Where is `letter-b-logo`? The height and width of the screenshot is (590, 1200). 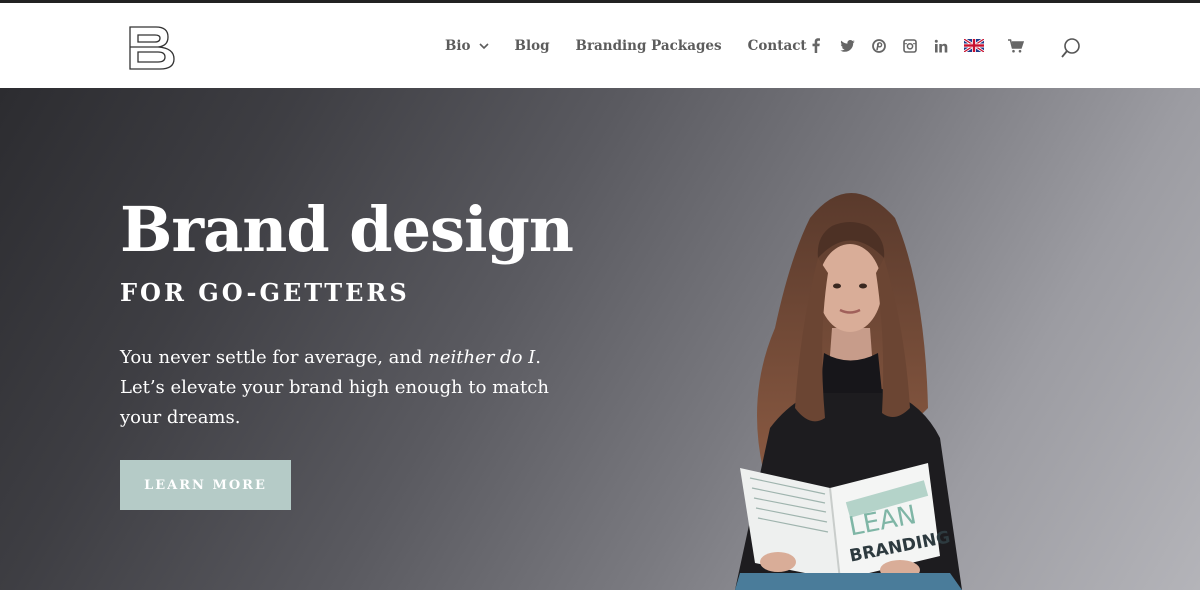 letter-b-logo is located at coordinates (153, 48).